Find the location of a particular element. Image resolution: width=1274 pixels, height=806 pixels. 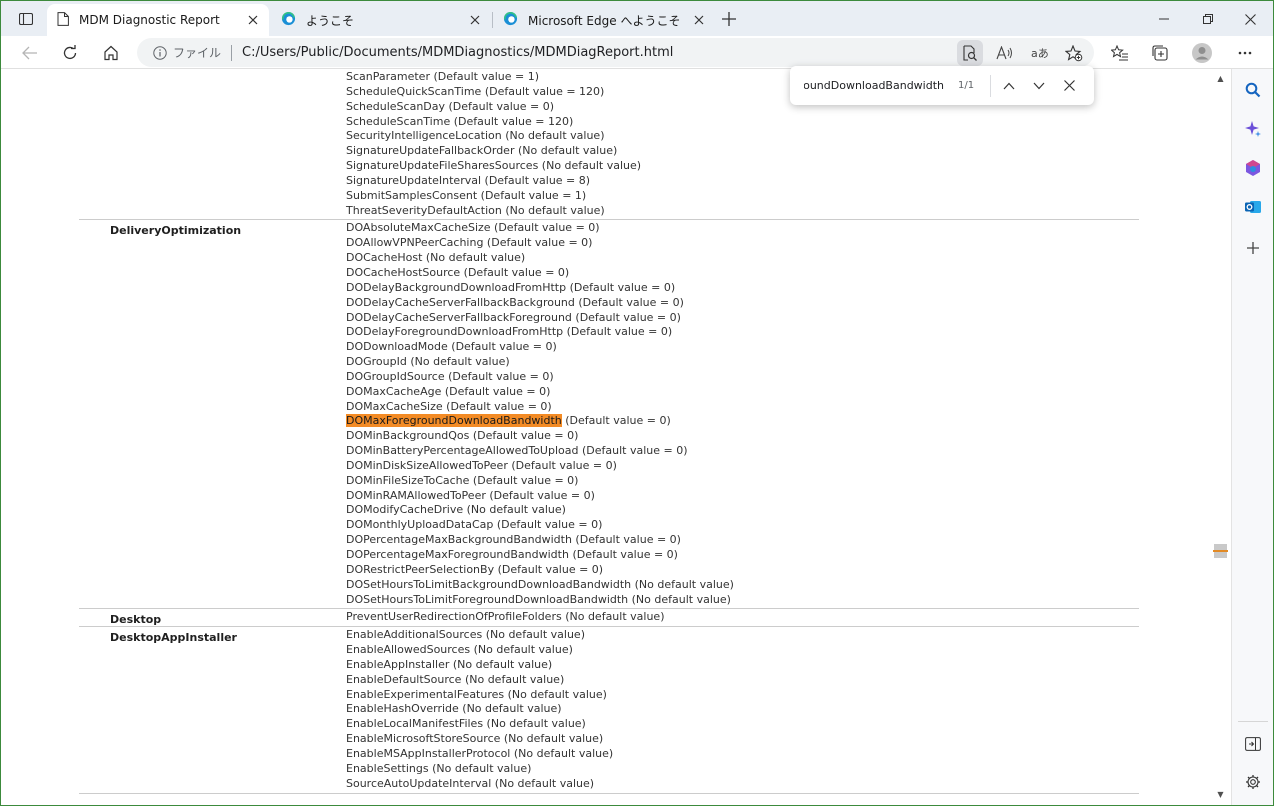

policy-name: SecurityIntelligenceLocation is located at coordinates (424, 136).